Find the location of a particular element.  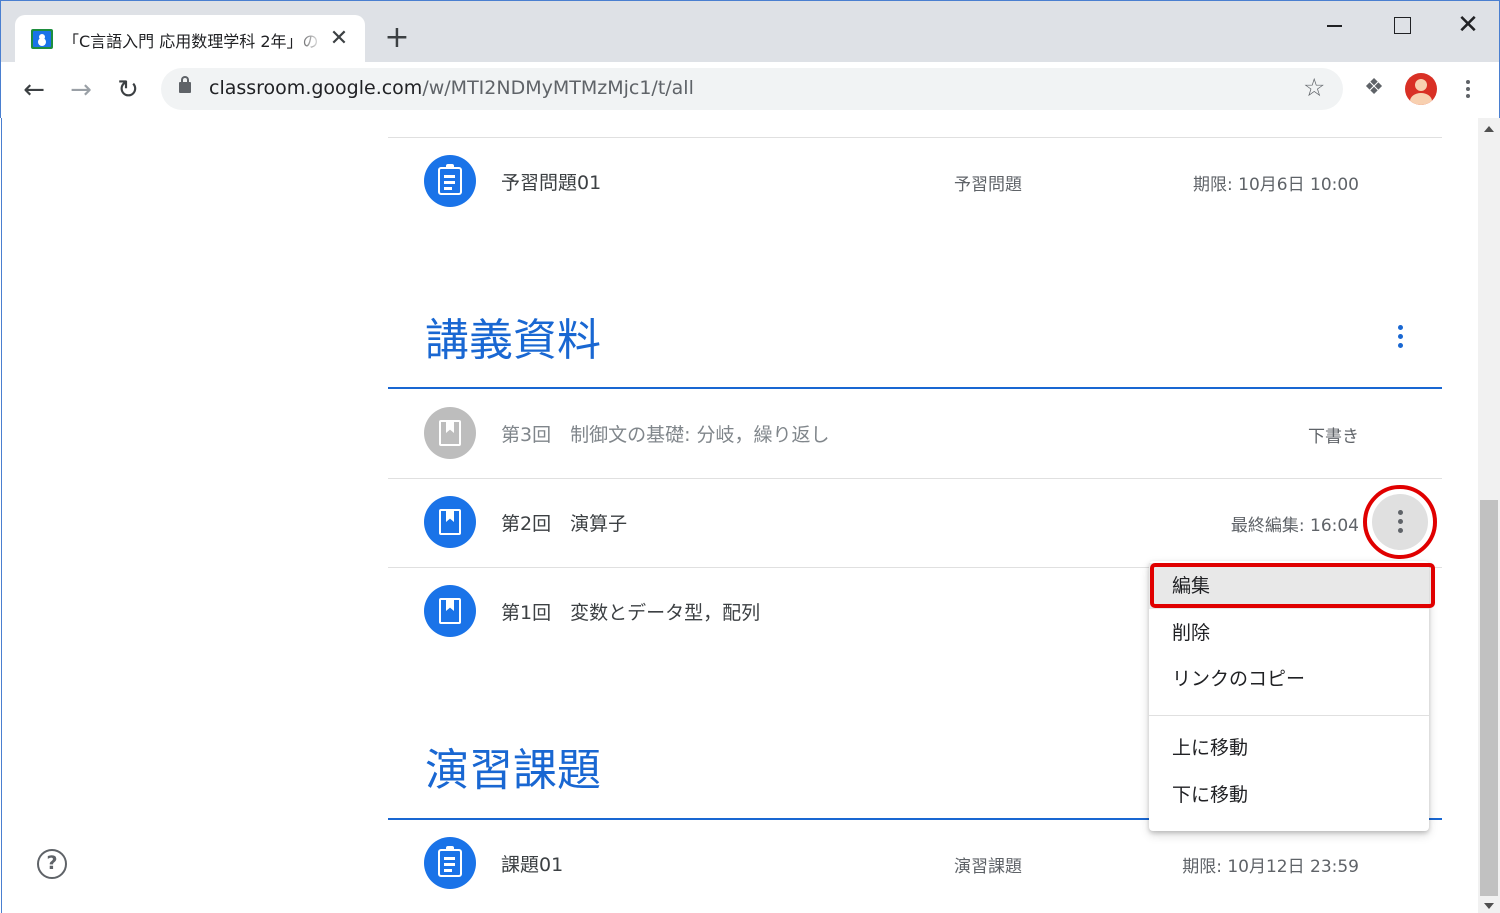

profile-avatar is located at coordinates (1421, 89).